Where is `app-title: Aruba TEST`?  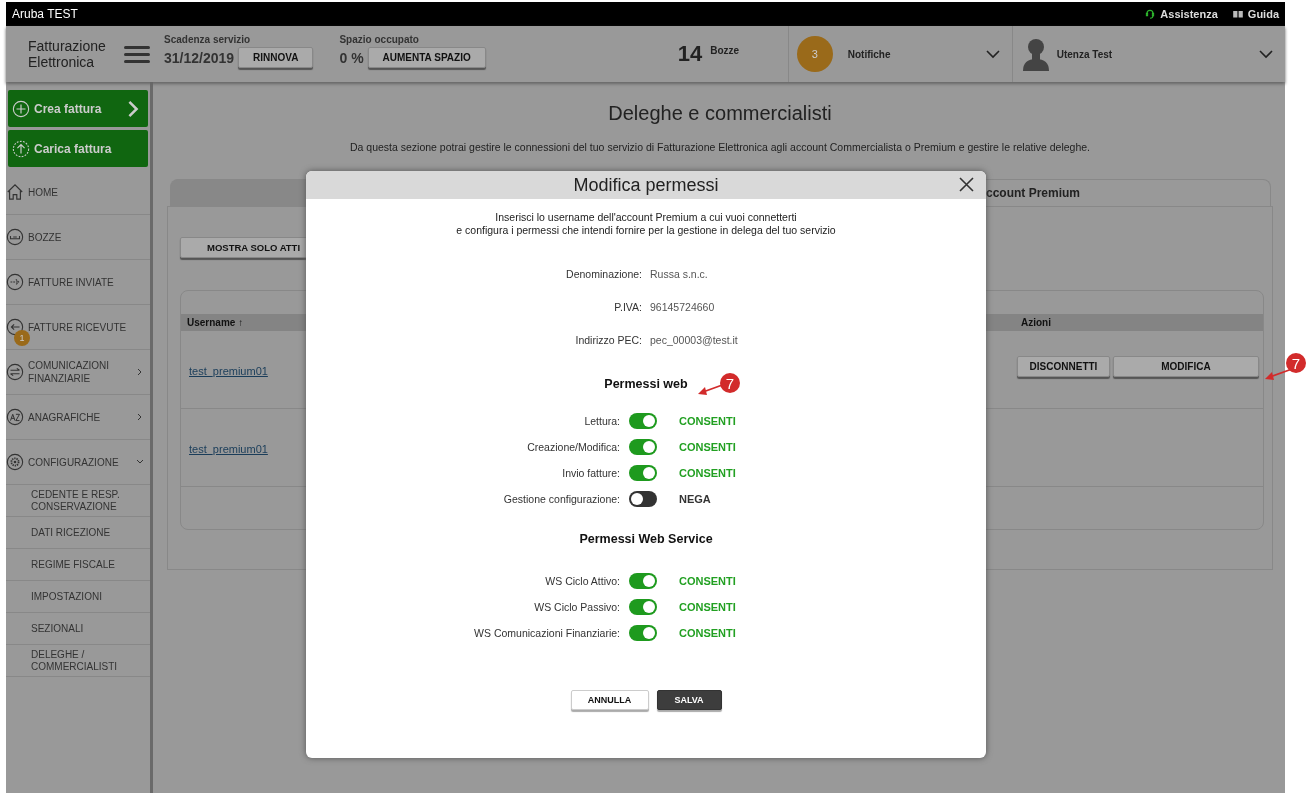
app-title: Aruba TEST is located at coordinates (45, 14).